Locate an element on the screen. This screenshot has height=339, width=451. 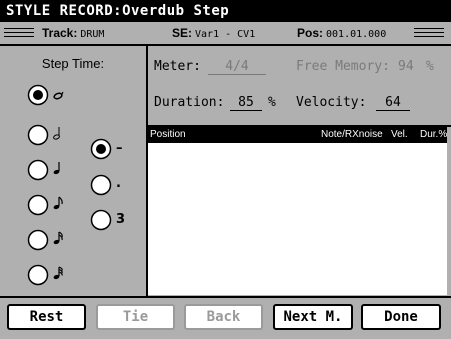
se-value: Var1 - CV1 is located at coordinates (225, 34).